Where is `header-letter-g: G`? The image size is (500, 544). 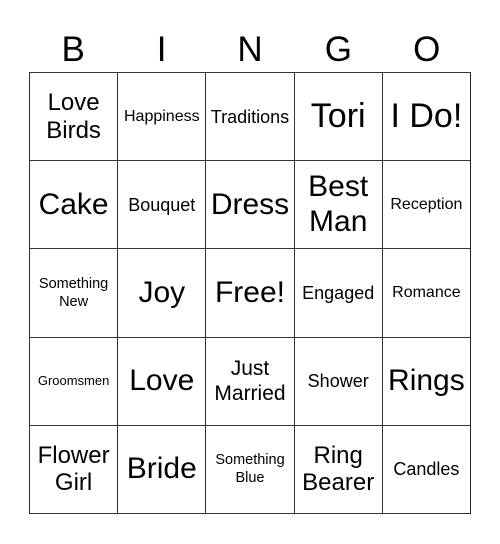 header-letter-g: G is located at coordinates (338, 49).